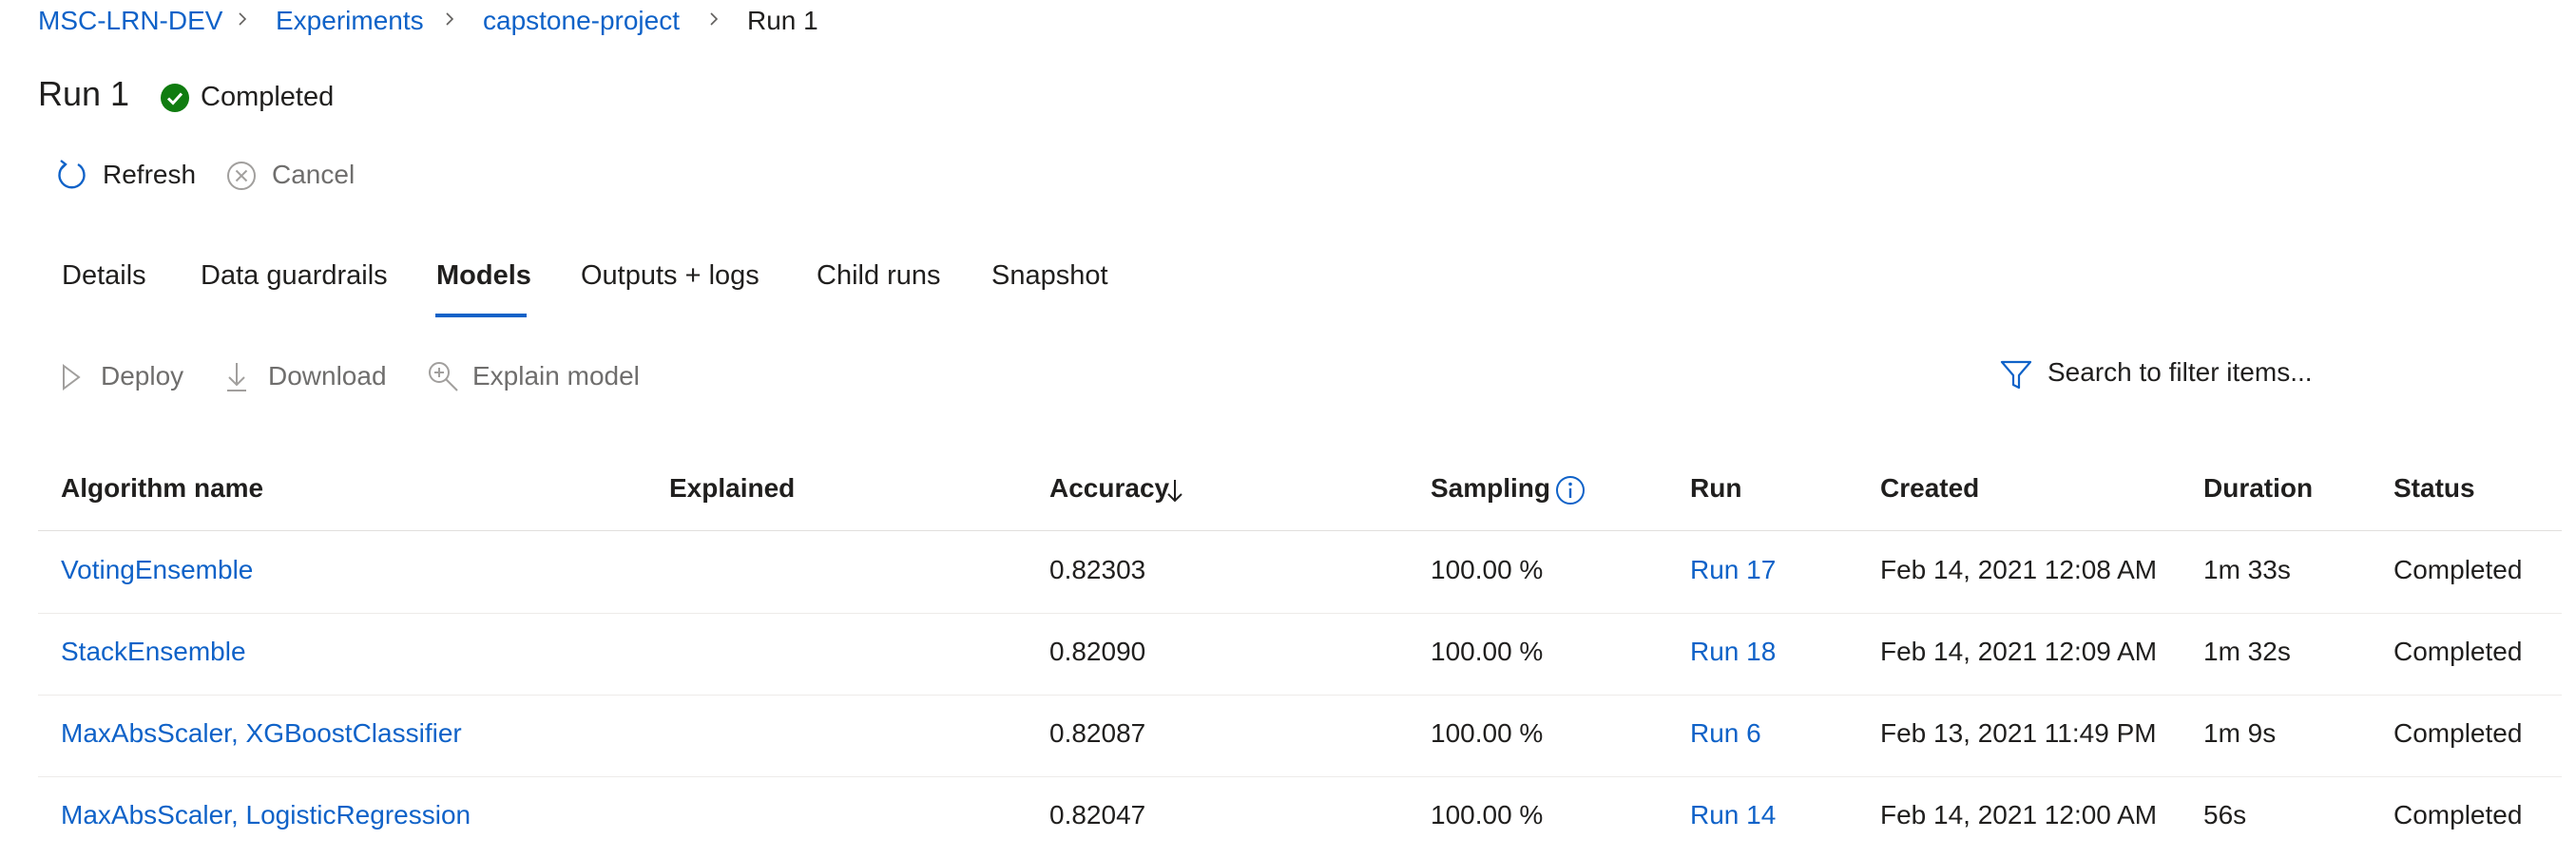 This screenshot has width=2576, height=858. I want to click on accuracy-cell: 0.82090, so click(1098, 652).